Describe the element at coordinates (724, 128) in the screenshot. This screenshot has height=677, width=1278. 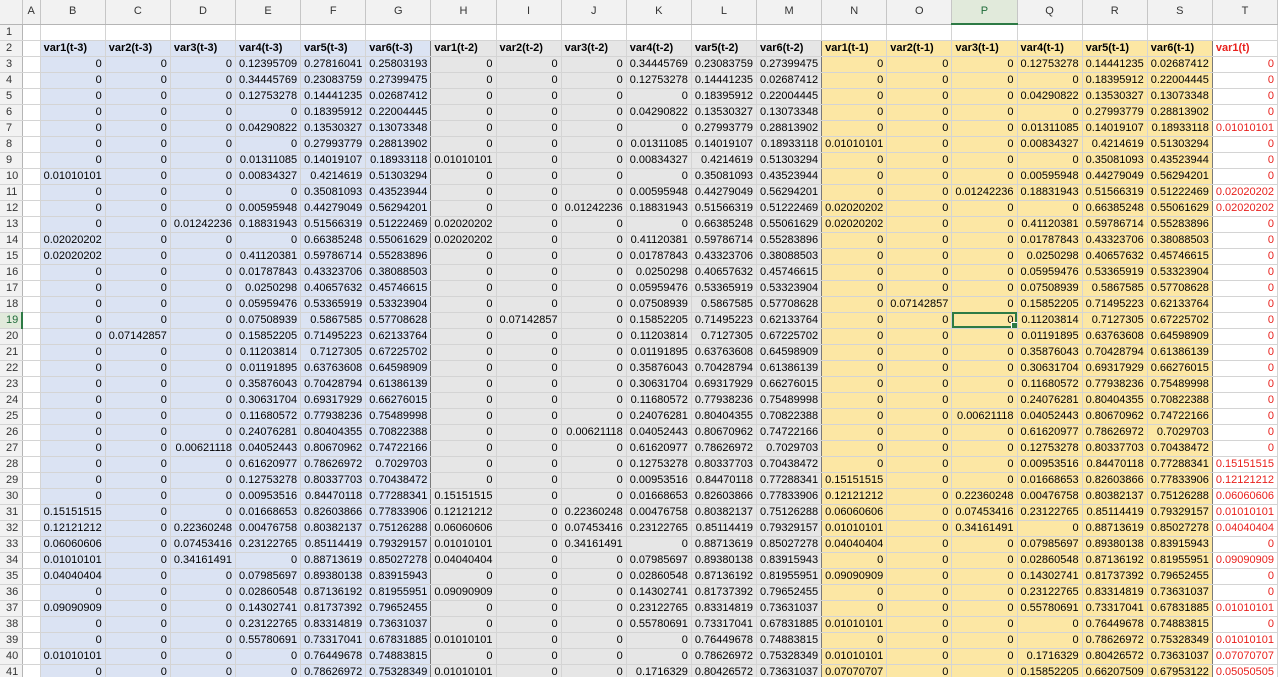
I see `cell: 0.27993779` at that location.